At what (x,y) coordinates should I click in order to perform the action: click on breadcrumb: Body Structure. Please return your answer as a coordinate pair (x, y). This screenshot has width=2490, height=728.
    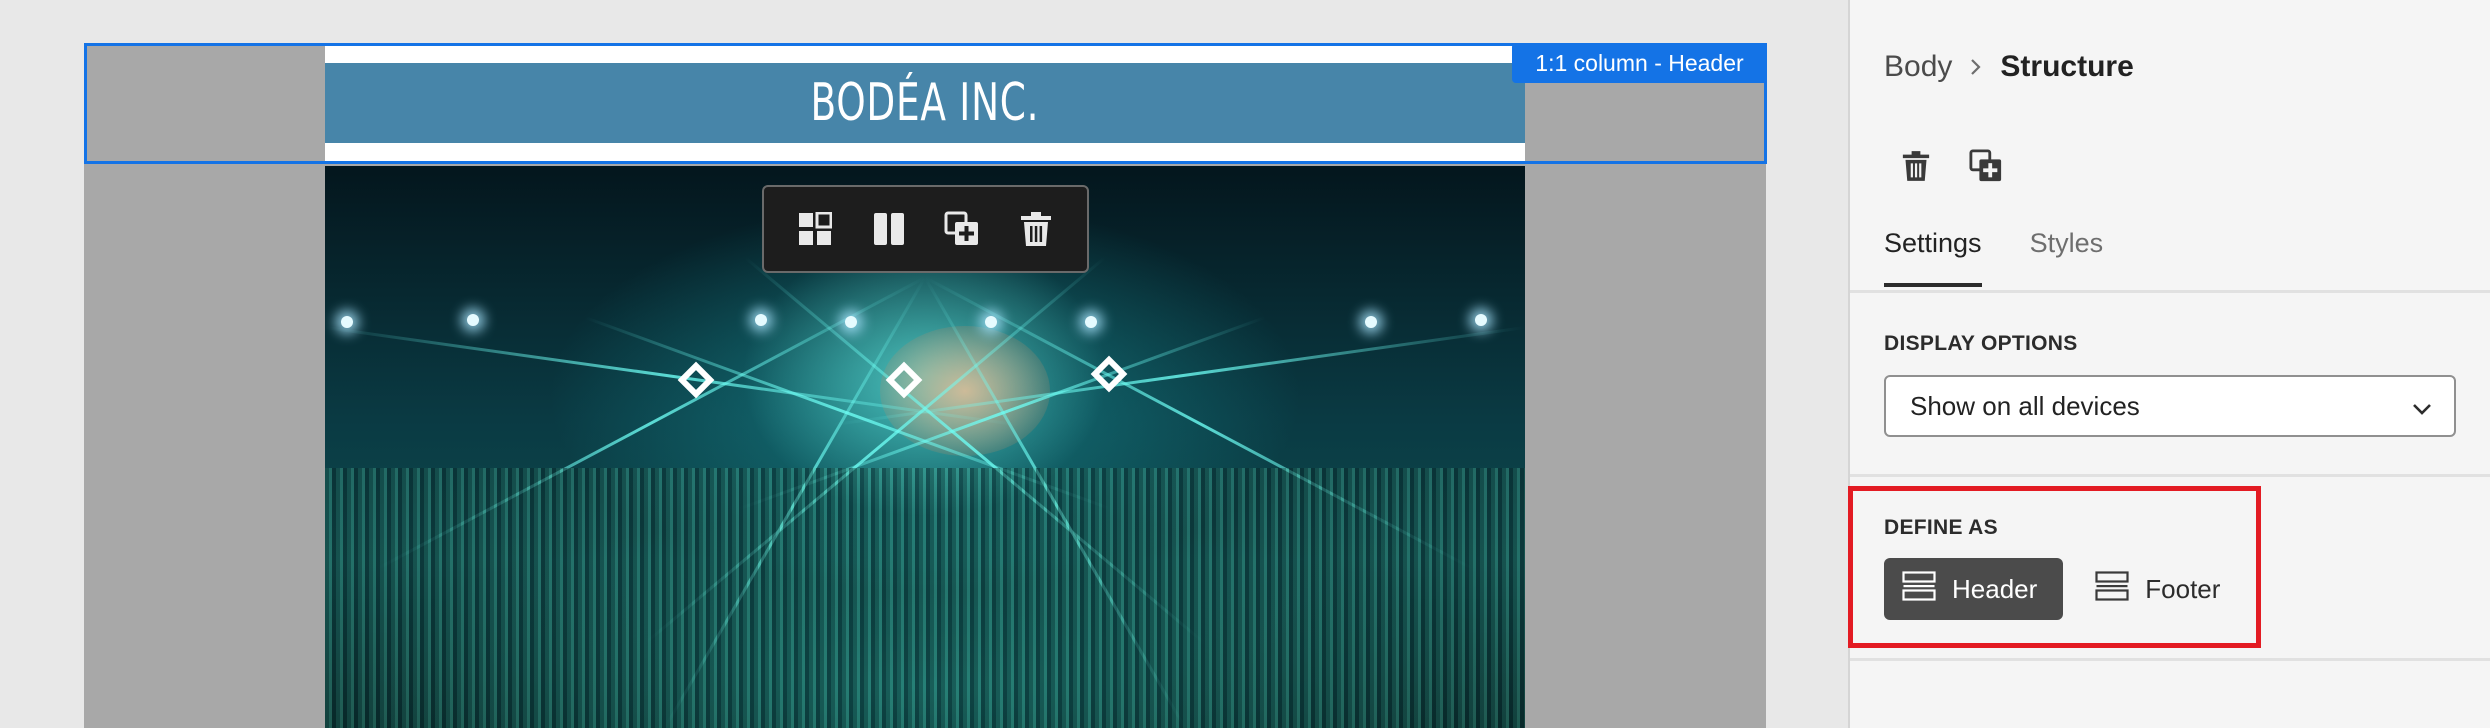
    Looking at the image, I should click on (2009, 67).